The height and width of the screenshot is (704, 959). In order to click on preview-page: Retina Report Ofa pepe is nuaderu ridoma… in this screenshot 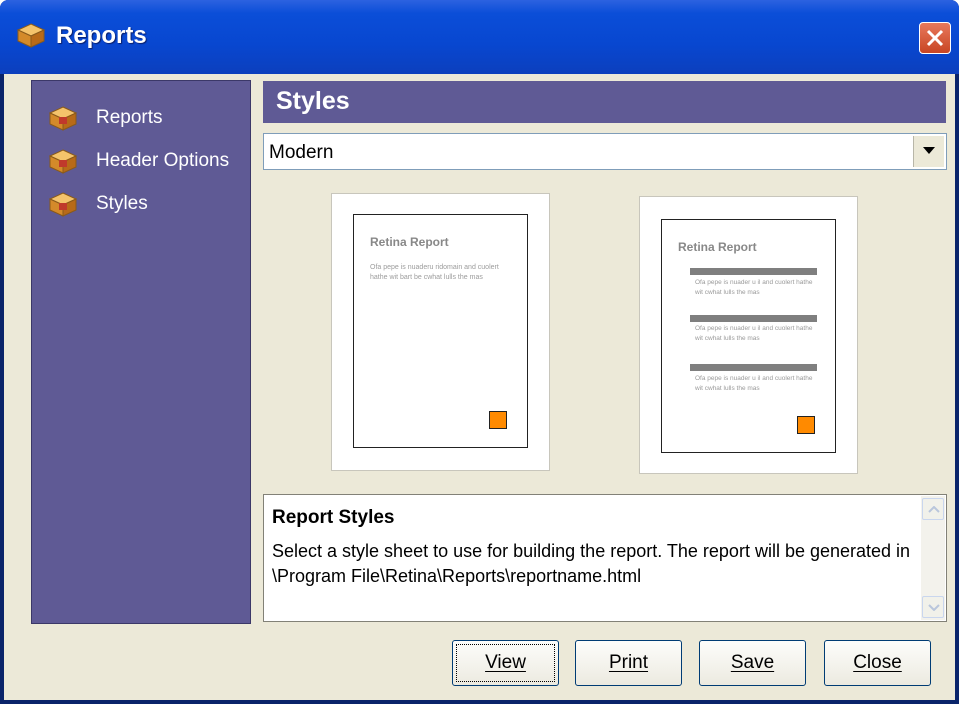, I will do `click(440, 331)`.